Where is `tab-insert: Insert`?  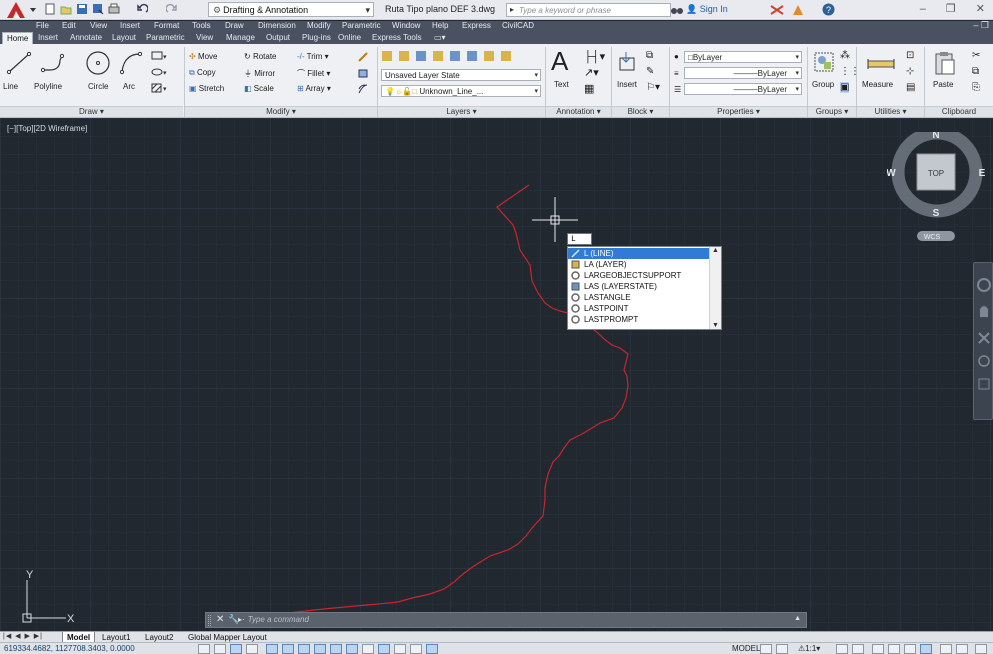 tab-insert: Insert is located at coordinates (48, 38).